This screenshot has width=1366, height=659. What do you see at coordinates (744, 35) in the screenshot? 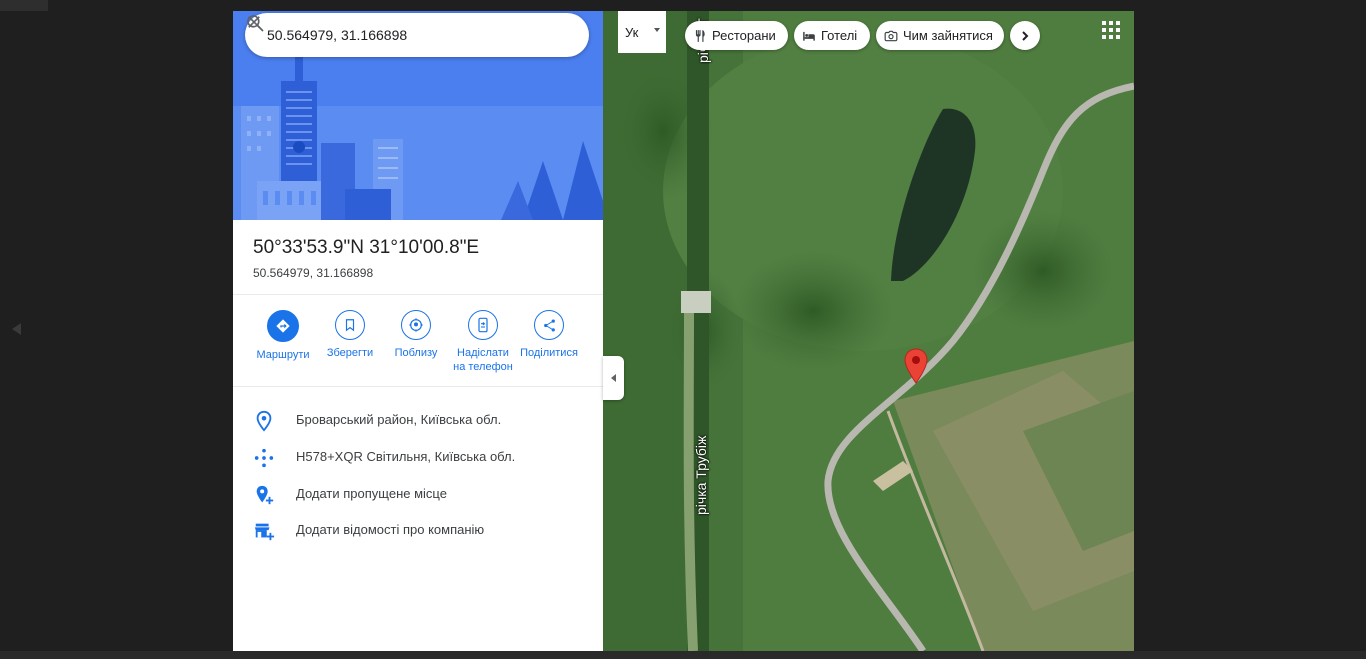
I see `chip-restaurants-label: Ресторани` at bounding box center [744, 35].